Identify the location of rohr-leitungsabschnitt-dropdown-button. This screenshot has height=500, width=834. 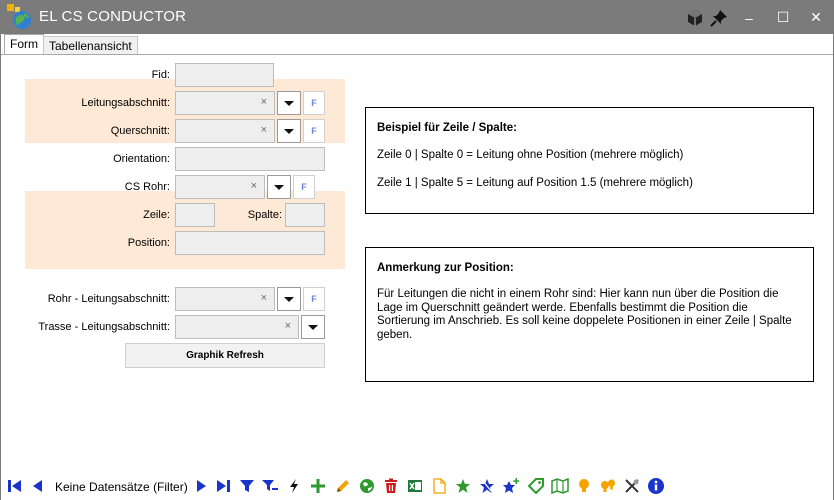
(289, 299).